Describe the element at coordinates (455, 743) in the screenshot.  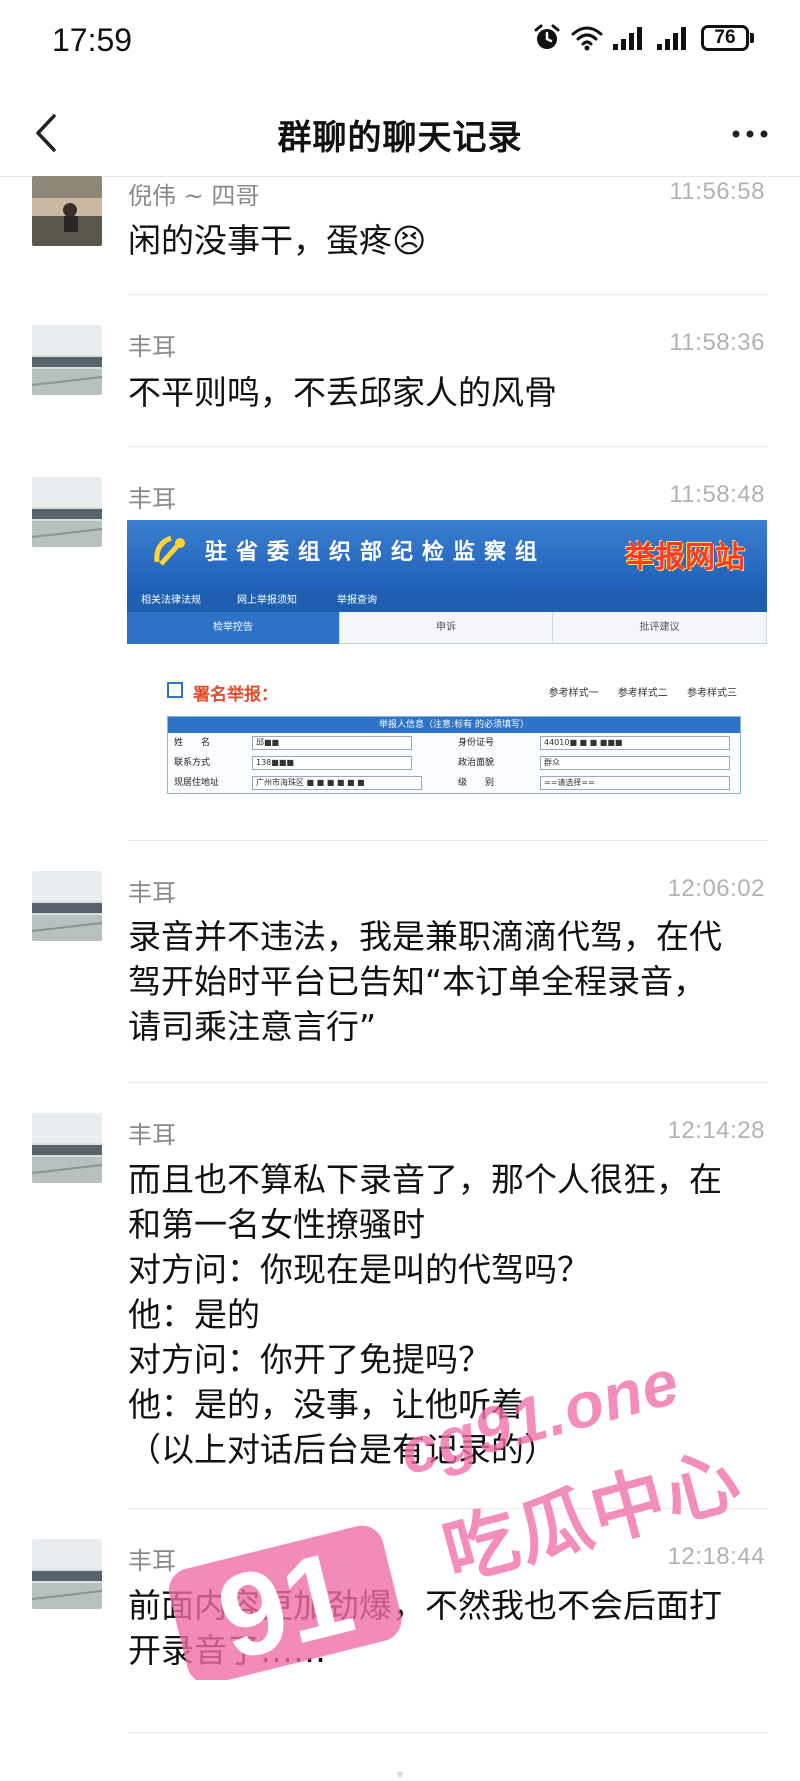
I see `report-row: 姓 名 邱■■ 身份证号 44010■ ■ ■ ■■■` at that location.